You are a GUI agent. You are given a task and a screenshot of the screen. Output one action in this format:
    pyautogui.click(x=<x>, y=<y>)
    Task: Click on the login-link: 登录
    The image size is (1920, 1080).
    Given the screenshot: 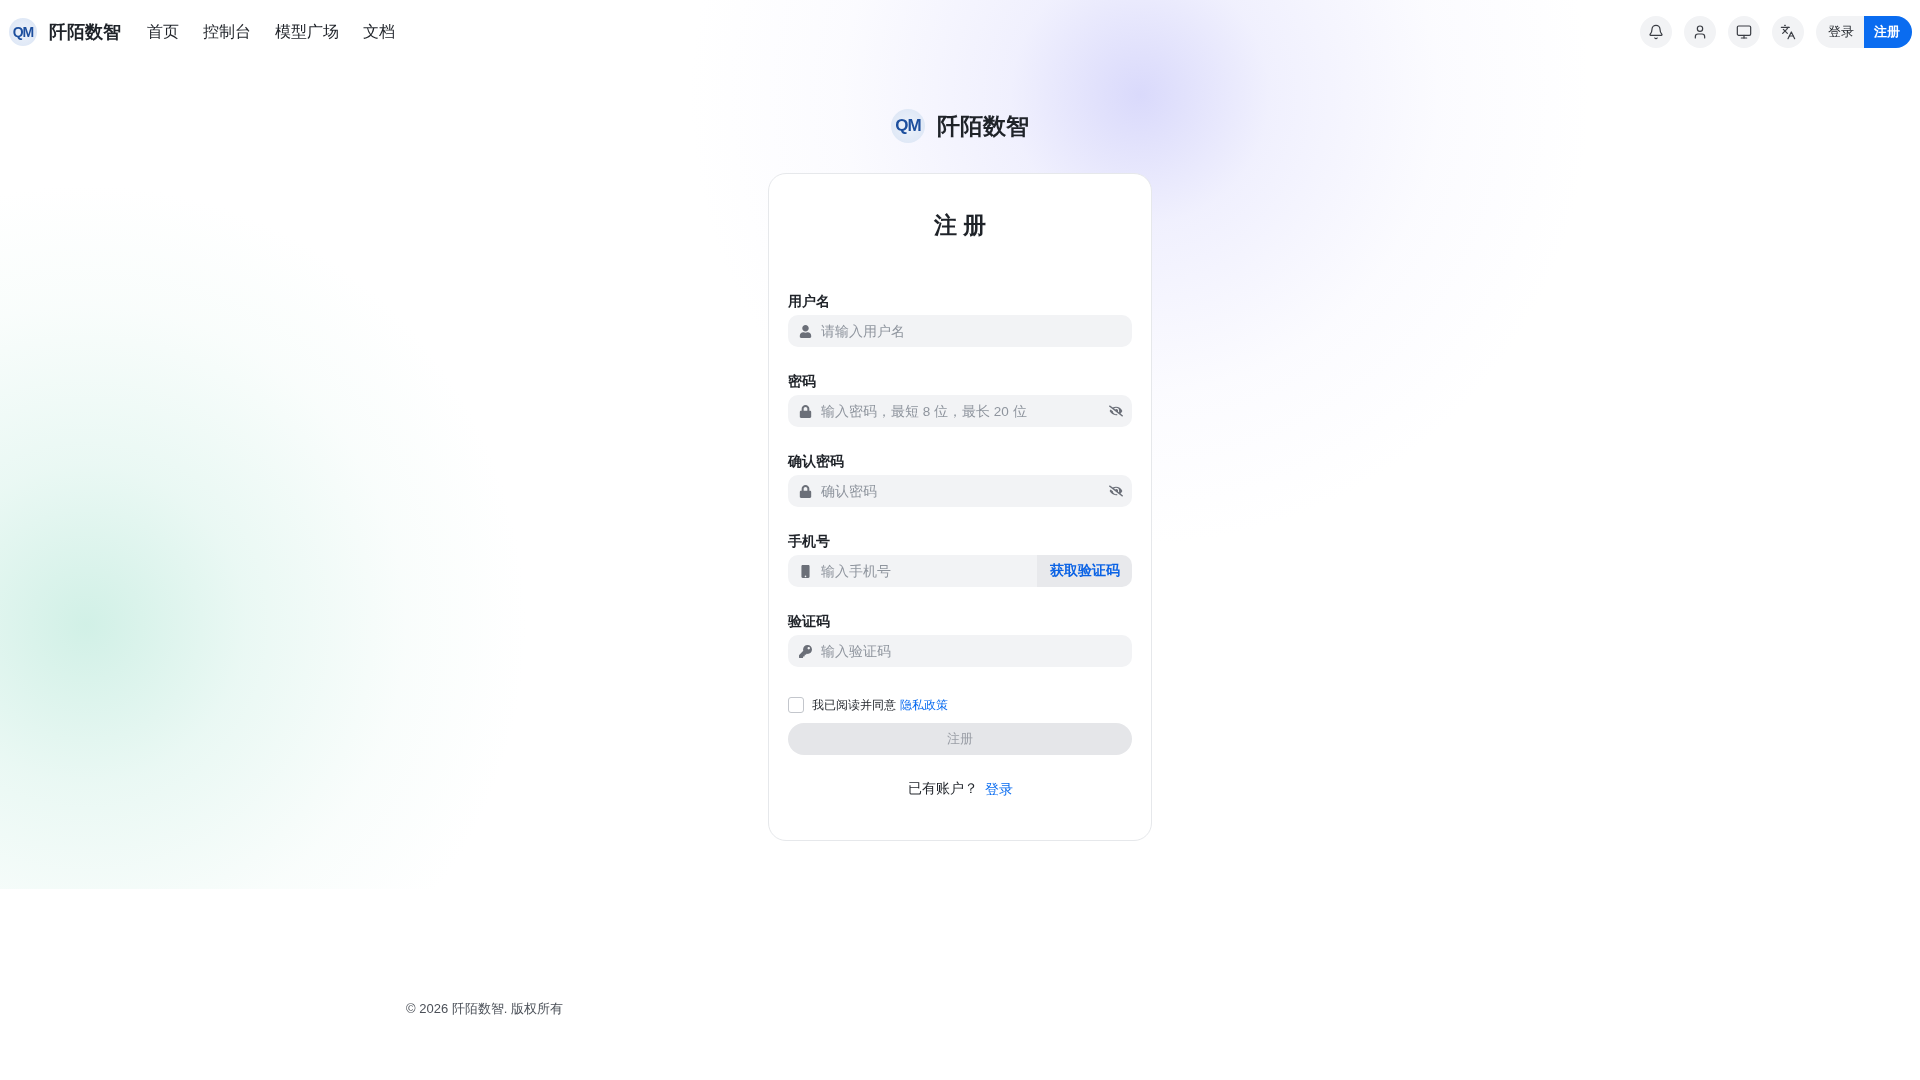 What is the action you would take?
    pyautogui.click(x=998, y=789)
    